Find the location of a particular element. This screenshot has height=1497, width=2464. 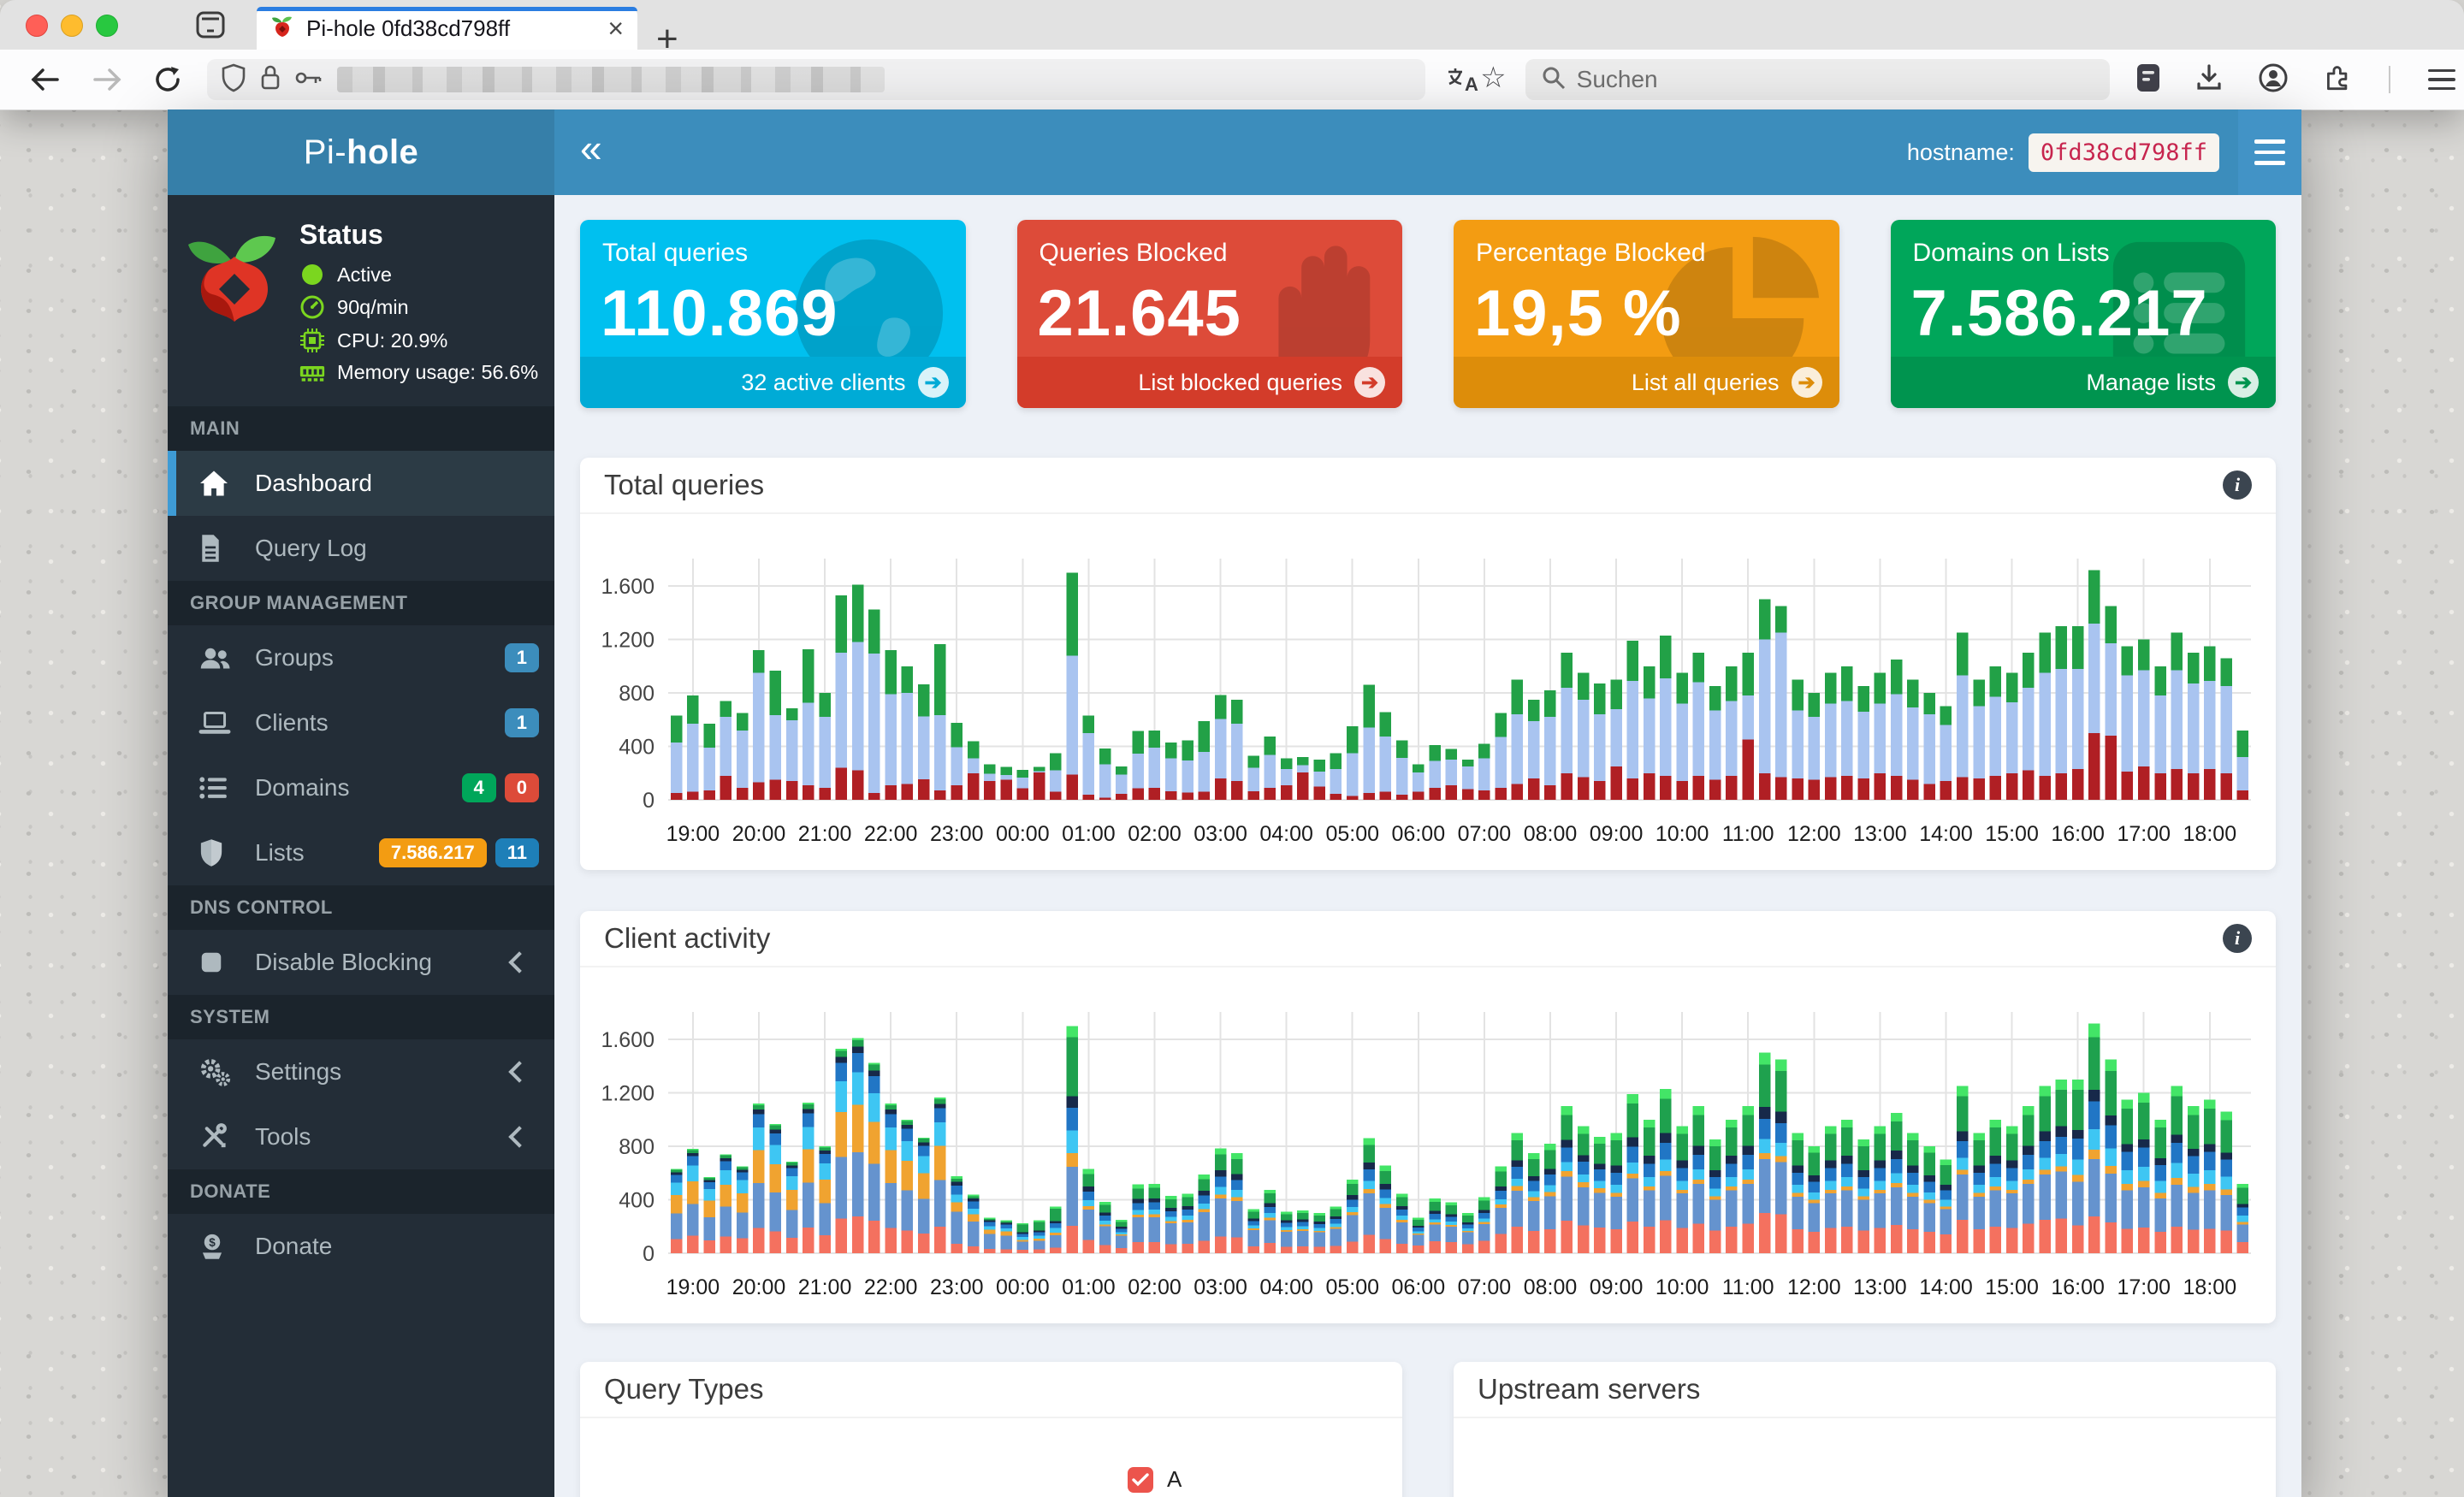

close-window-button is located at coordinates (37, 26).